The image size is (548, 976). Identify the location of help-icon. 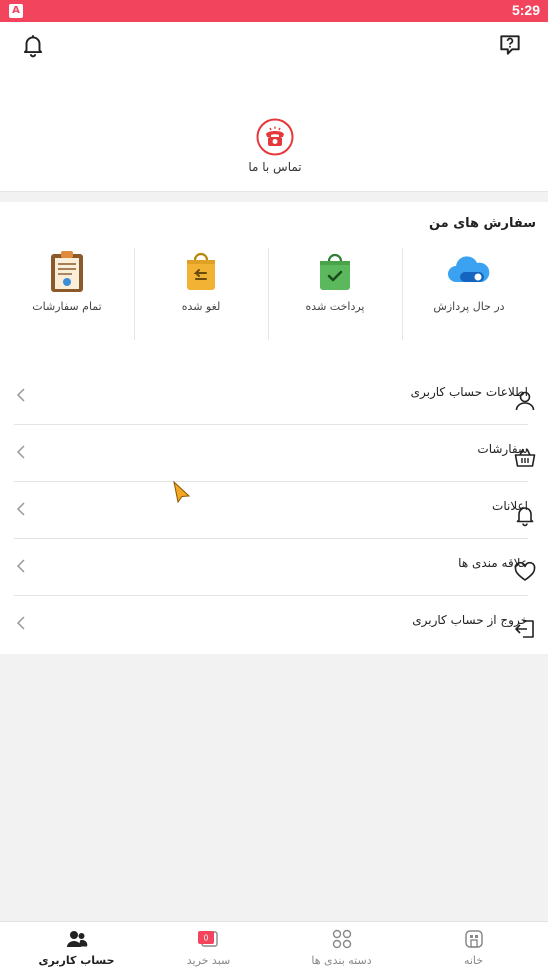
(510, 45).